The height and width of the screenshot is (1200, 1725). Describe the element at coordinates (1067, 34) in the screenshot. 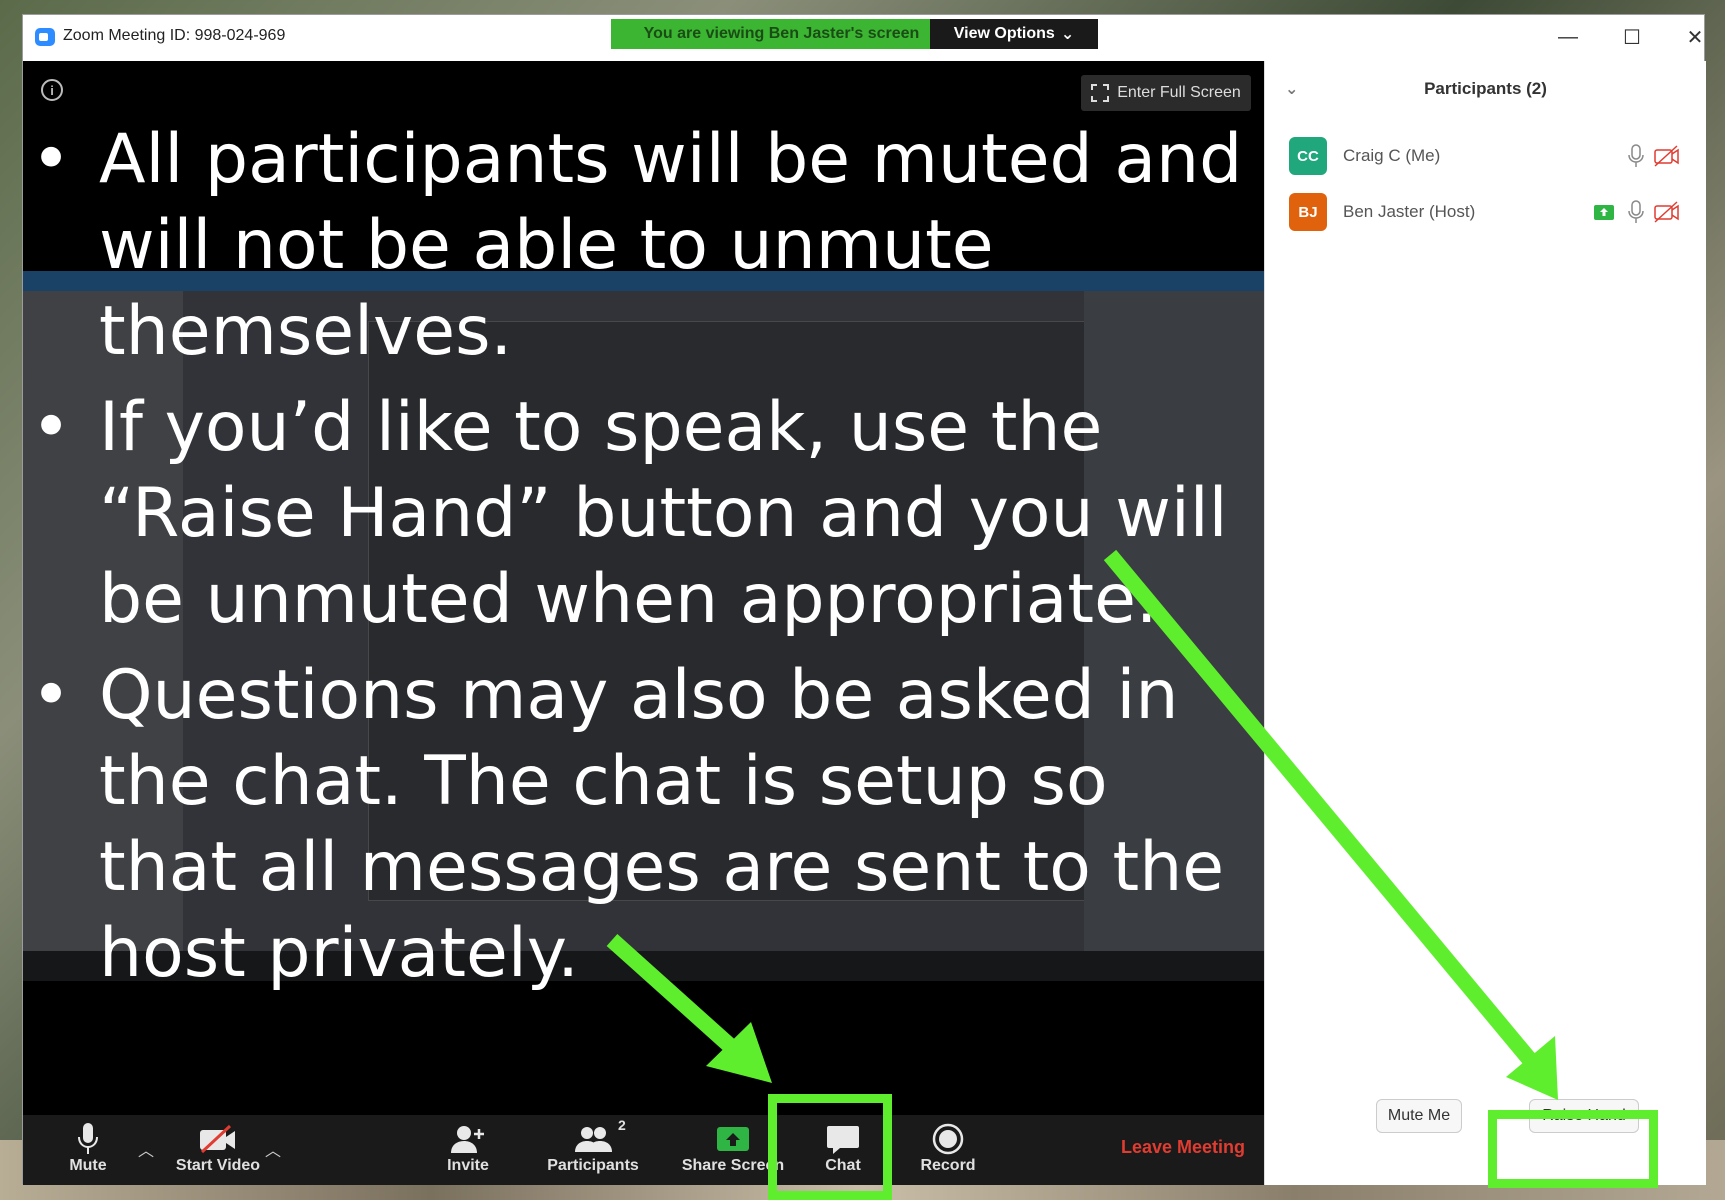

I see `chevron-down-icon: ⌄` at that location.